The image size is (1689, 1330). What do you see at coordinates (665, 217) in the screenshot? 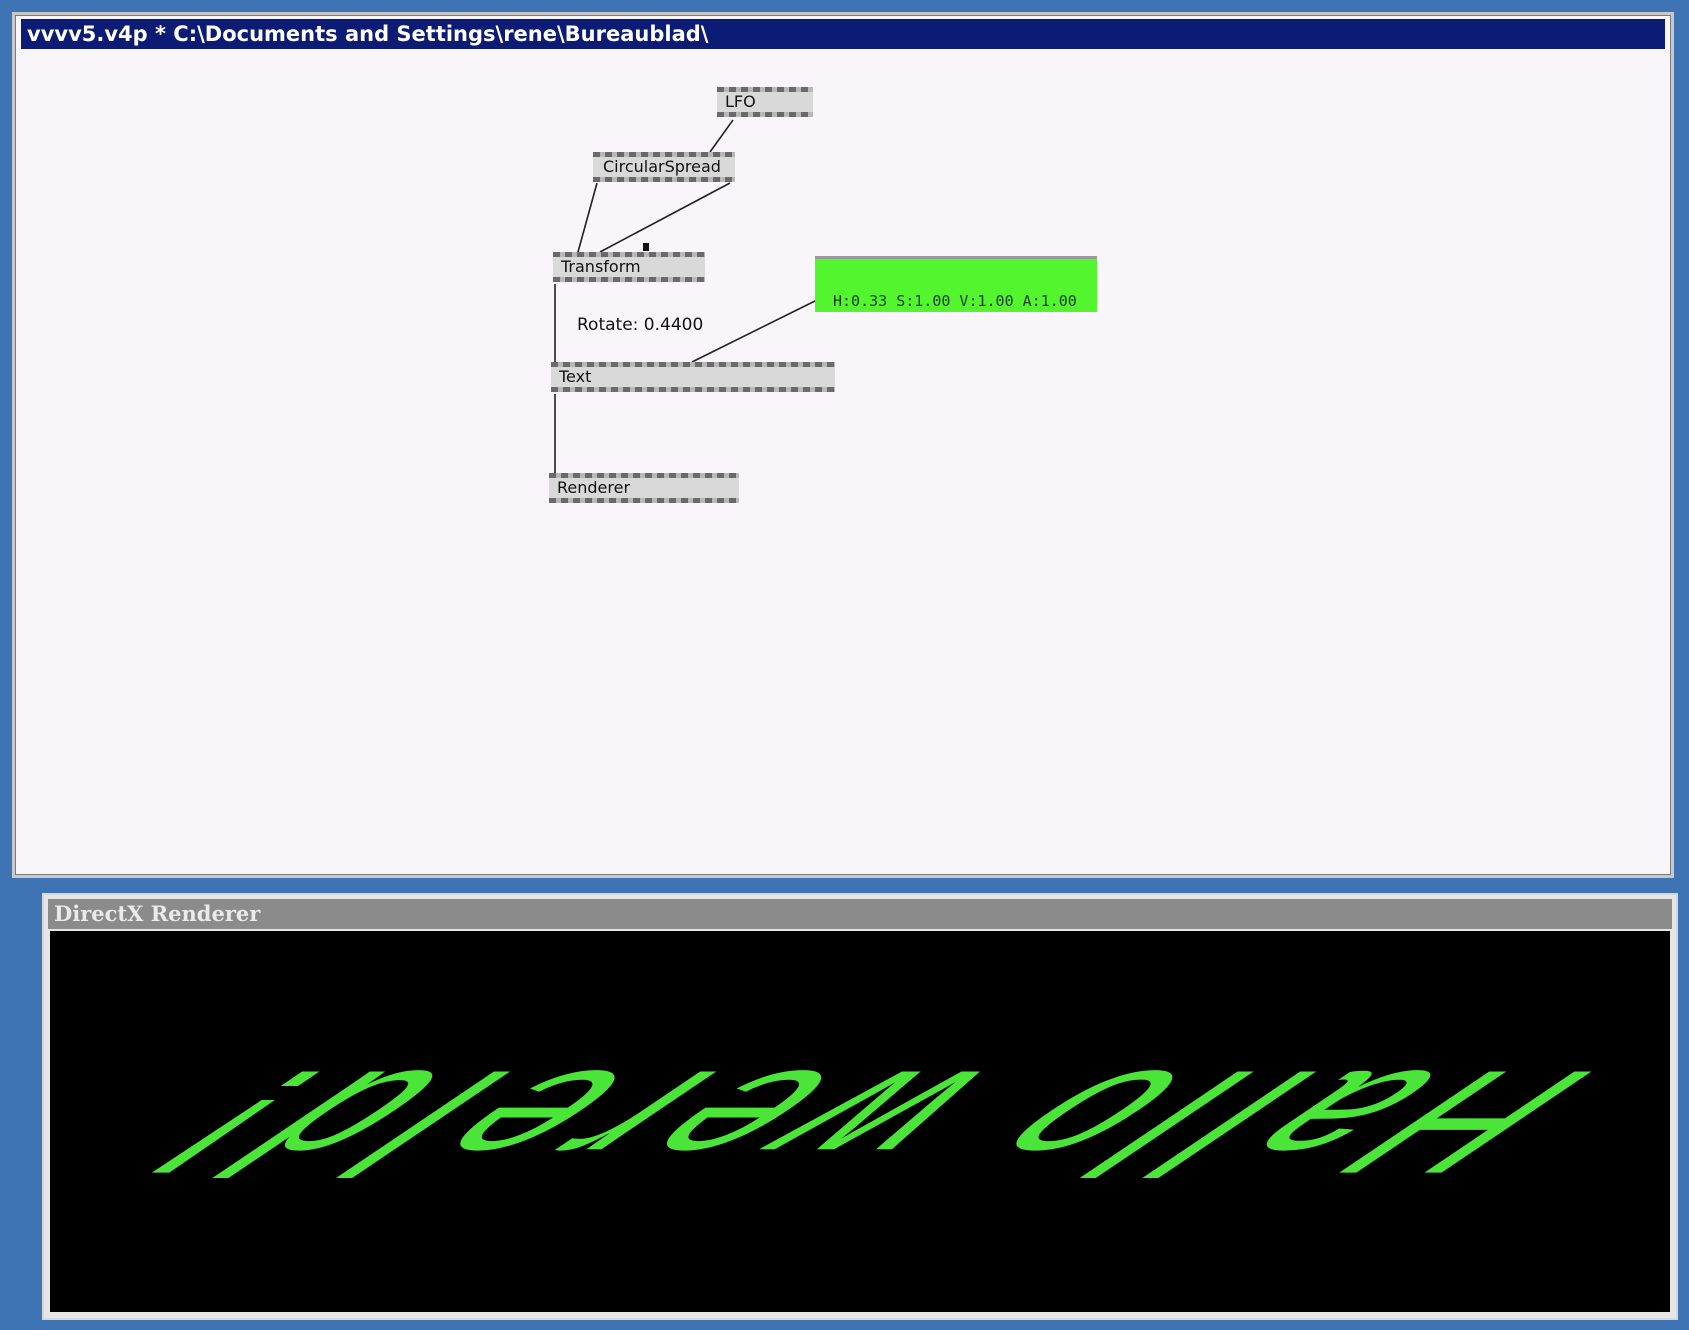
I see `wire-circularspread-to-transform-b` at bounding box center [665, 217].